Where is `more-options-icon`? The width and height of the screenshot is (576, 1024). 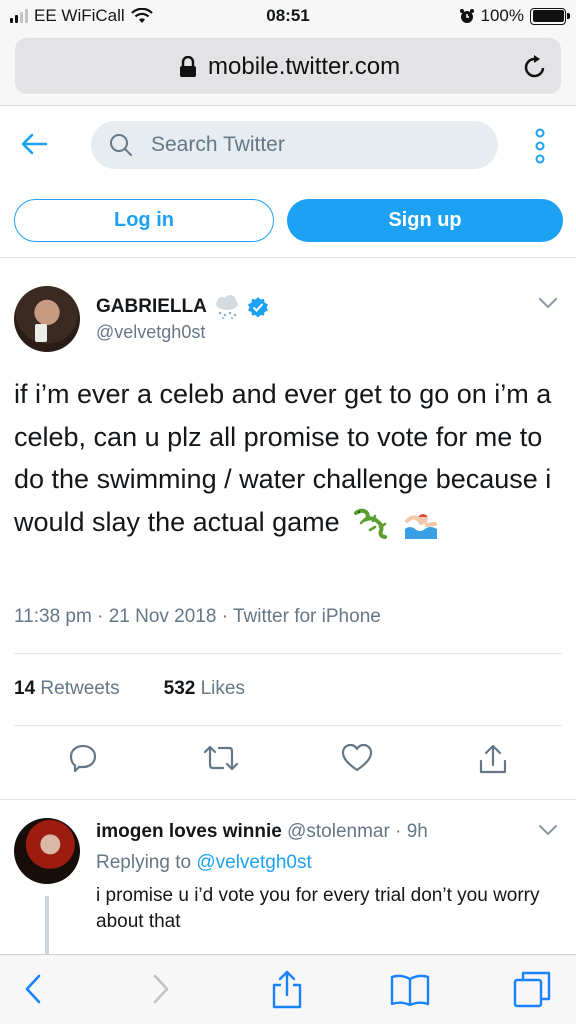 more-options-icon is located at coordinates (540, 146).